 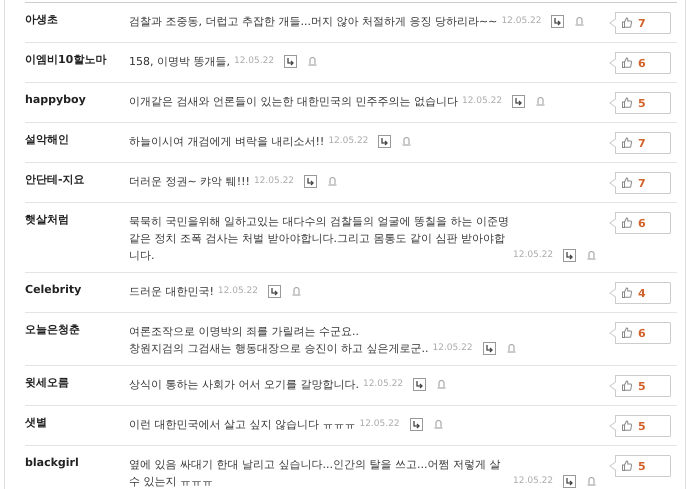 I want to click on comment-author: blackgirl, so click(x=52, y=463).